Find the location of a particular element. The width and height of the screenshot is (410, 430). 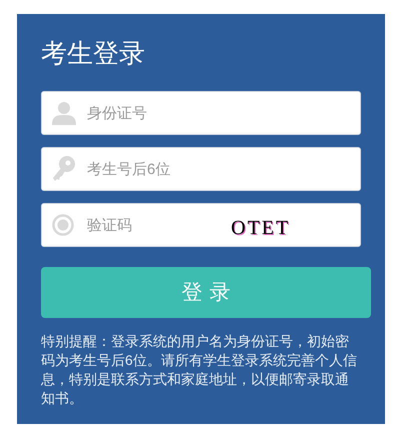

input-field: 身份证号 is located at coordinates (201, 113).